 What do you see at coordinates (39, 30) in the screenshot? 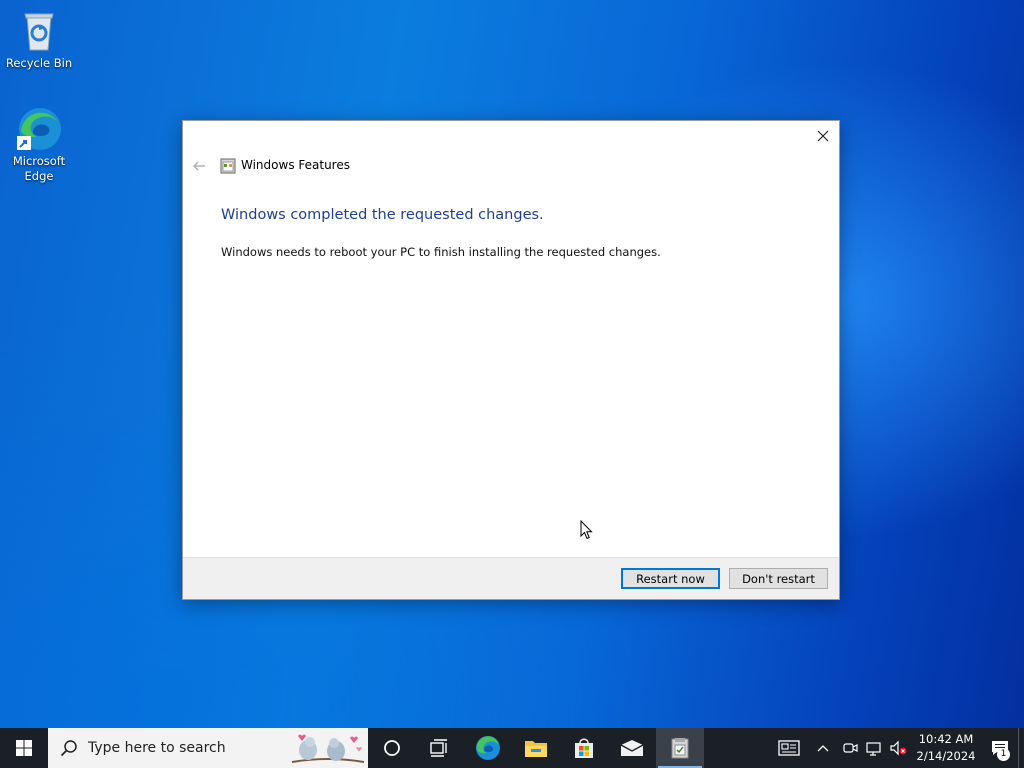
I see `recycle-bin-icon` at bounding box center [39, 30].